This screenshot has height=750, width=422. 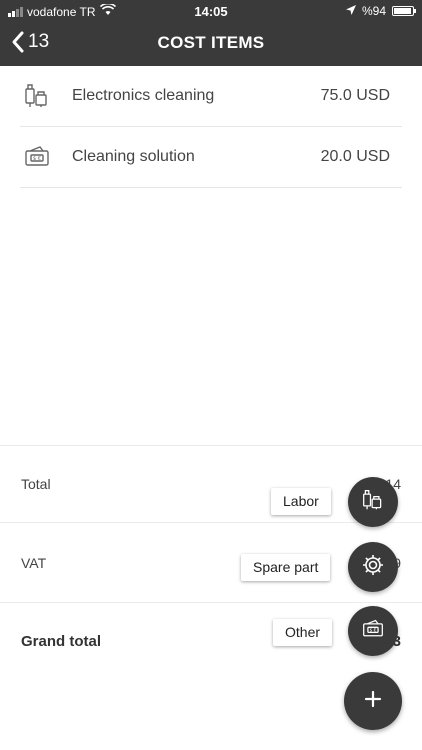 What do you see at coordinates (211, 157) in the screenshot?
I see `list-item: $ € Cleaning solution 20.0 USD` at bounding box center [211, 157].